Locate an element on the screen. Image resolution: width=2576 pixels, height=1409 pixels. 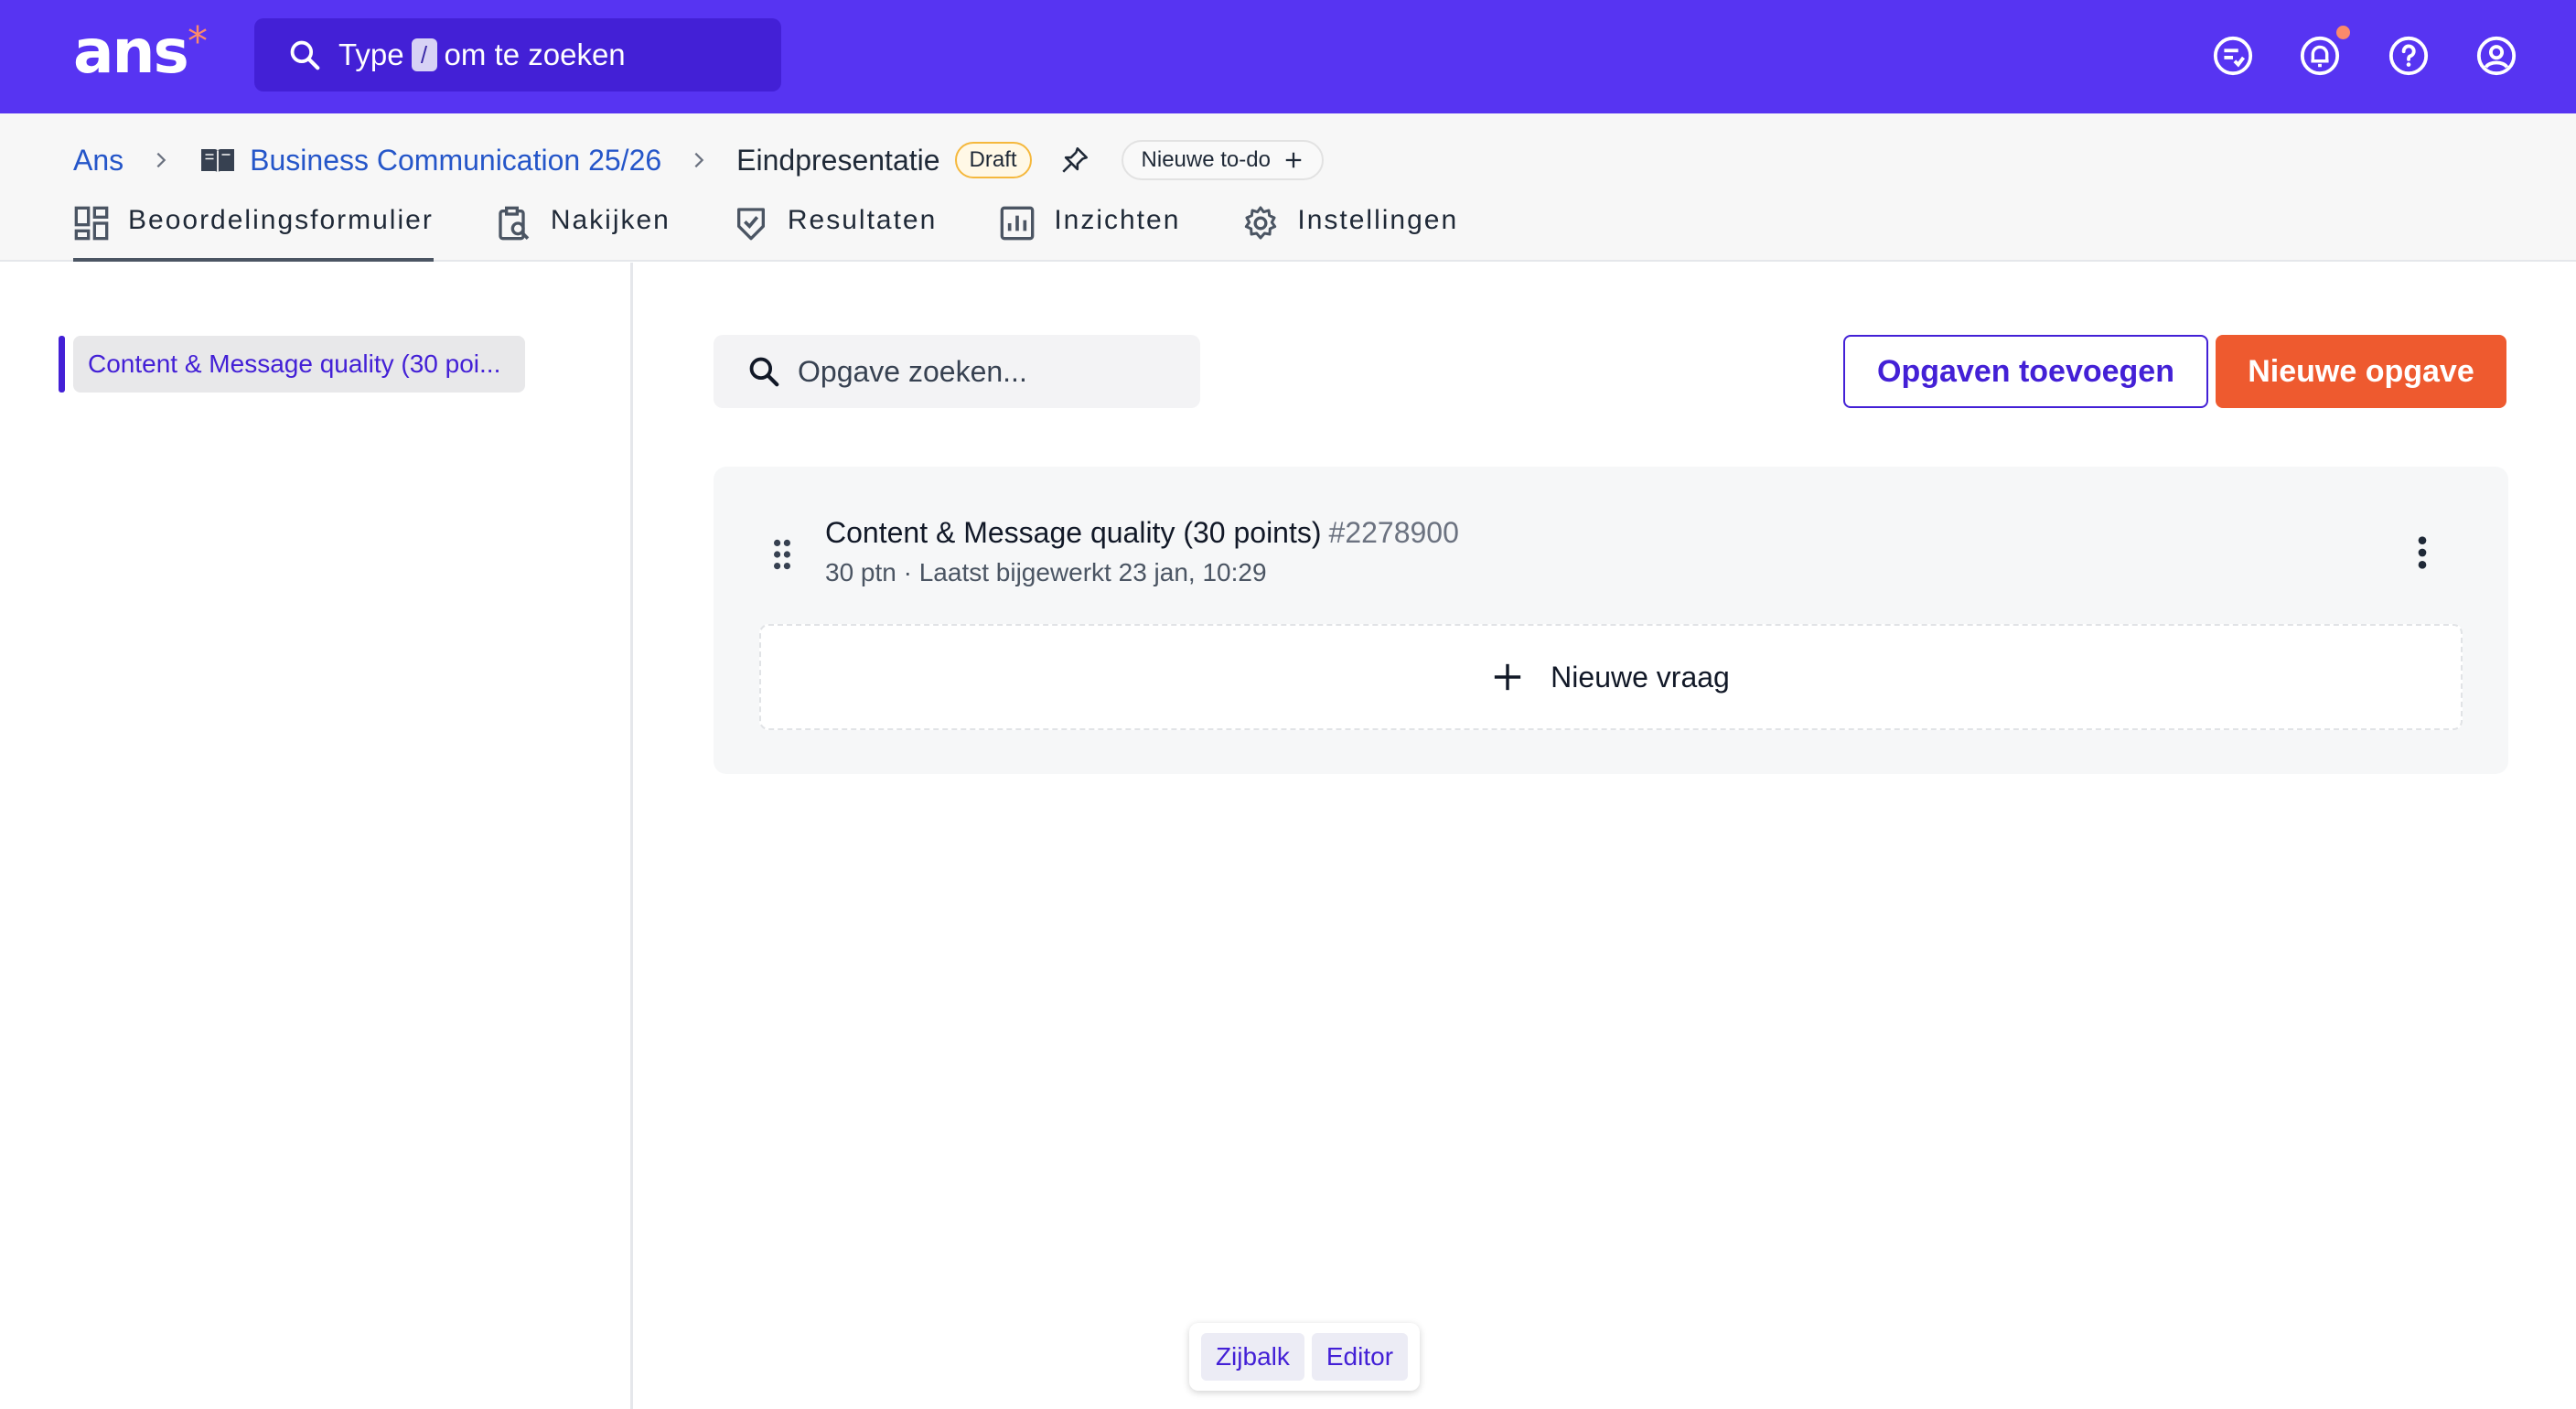
breadcrumb-current: Eindpresentatie is located at coordinates (838, 160).